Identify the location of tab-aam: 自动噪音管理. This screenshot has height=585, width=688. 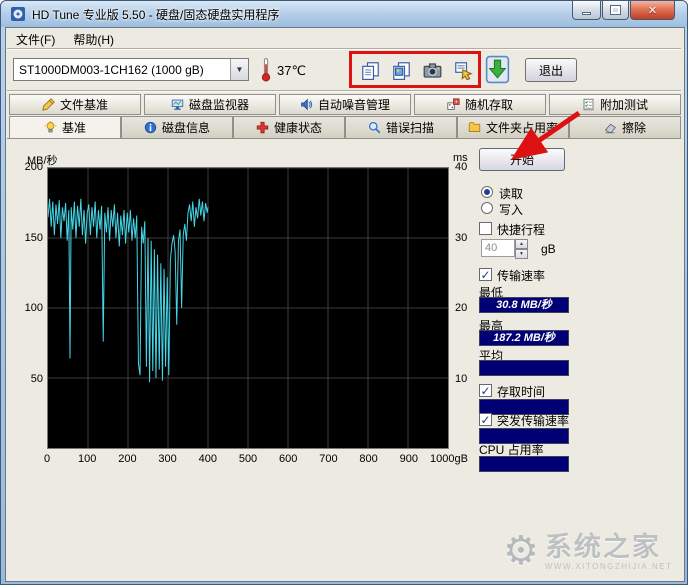
(345, 104).